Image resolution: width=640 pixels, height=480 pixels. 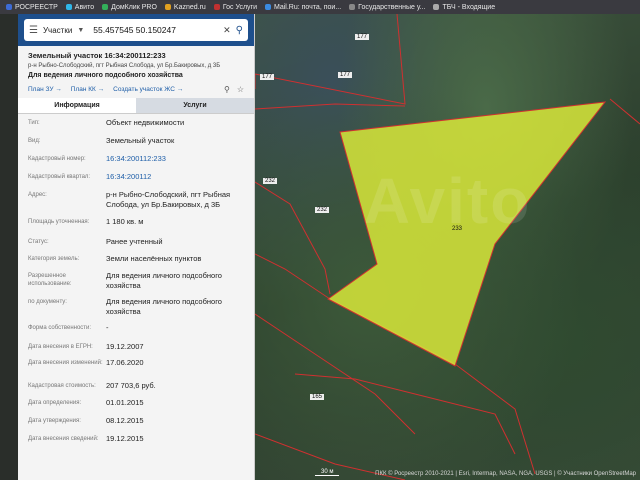 What do you see at coordinates (134, 7) in the screenshot?
I see `bookmark-label: ДомКлик PRO` at bounding box center [134, 7].